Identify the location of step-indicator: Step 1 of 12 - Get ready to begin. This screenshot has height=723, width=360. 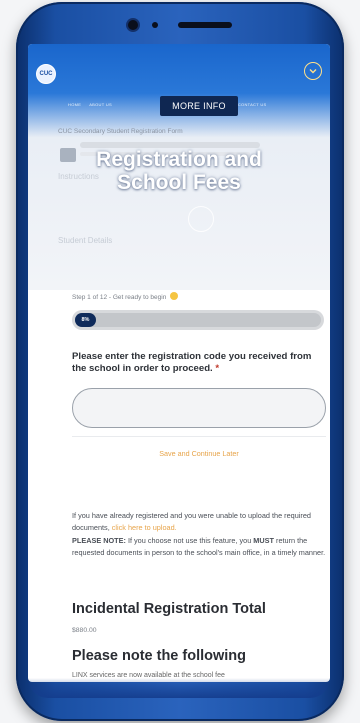
(125, 296).